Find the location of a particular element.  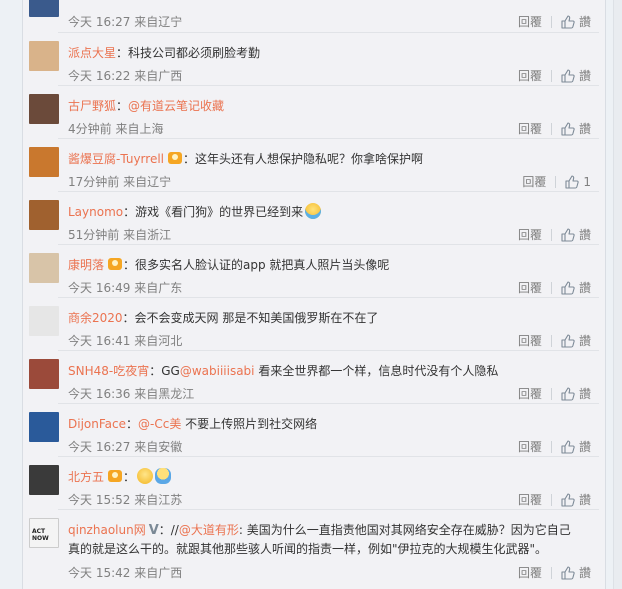

comment-text: 北方五 ： is located at coordinates (120, 476).